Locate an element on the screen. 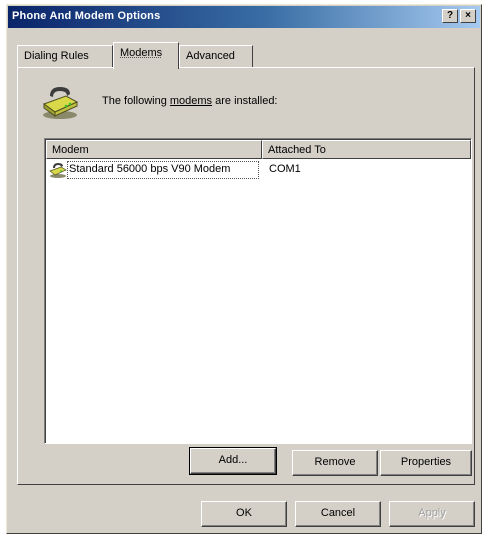 This screenshot has width=486, height=538. apply-button: Apply is located at coordinates (432, 514).